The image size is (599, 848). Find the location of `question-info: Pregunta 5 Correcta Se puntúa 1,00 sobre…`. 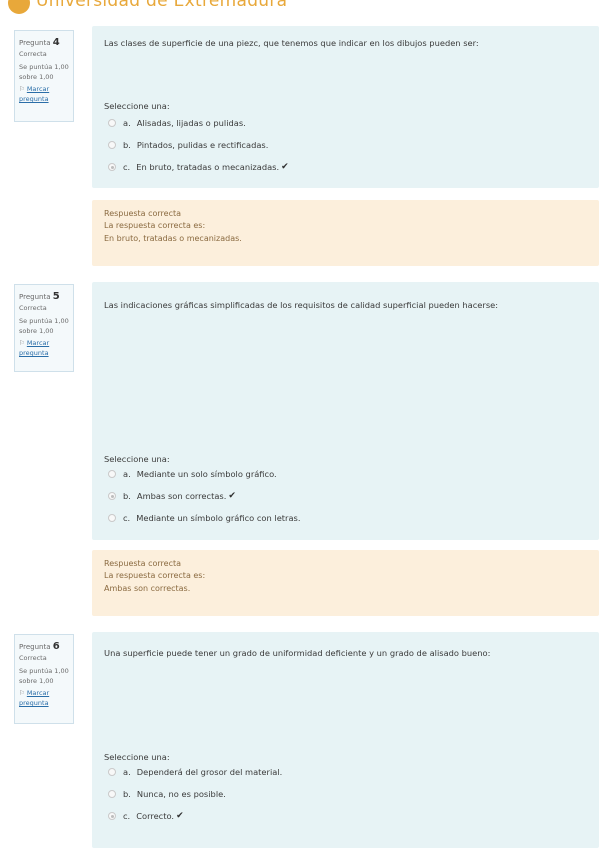

question-info: Pregunta 5 Correcta Se puntúa 1,00 sobre… is located at coordinates (44, 328).